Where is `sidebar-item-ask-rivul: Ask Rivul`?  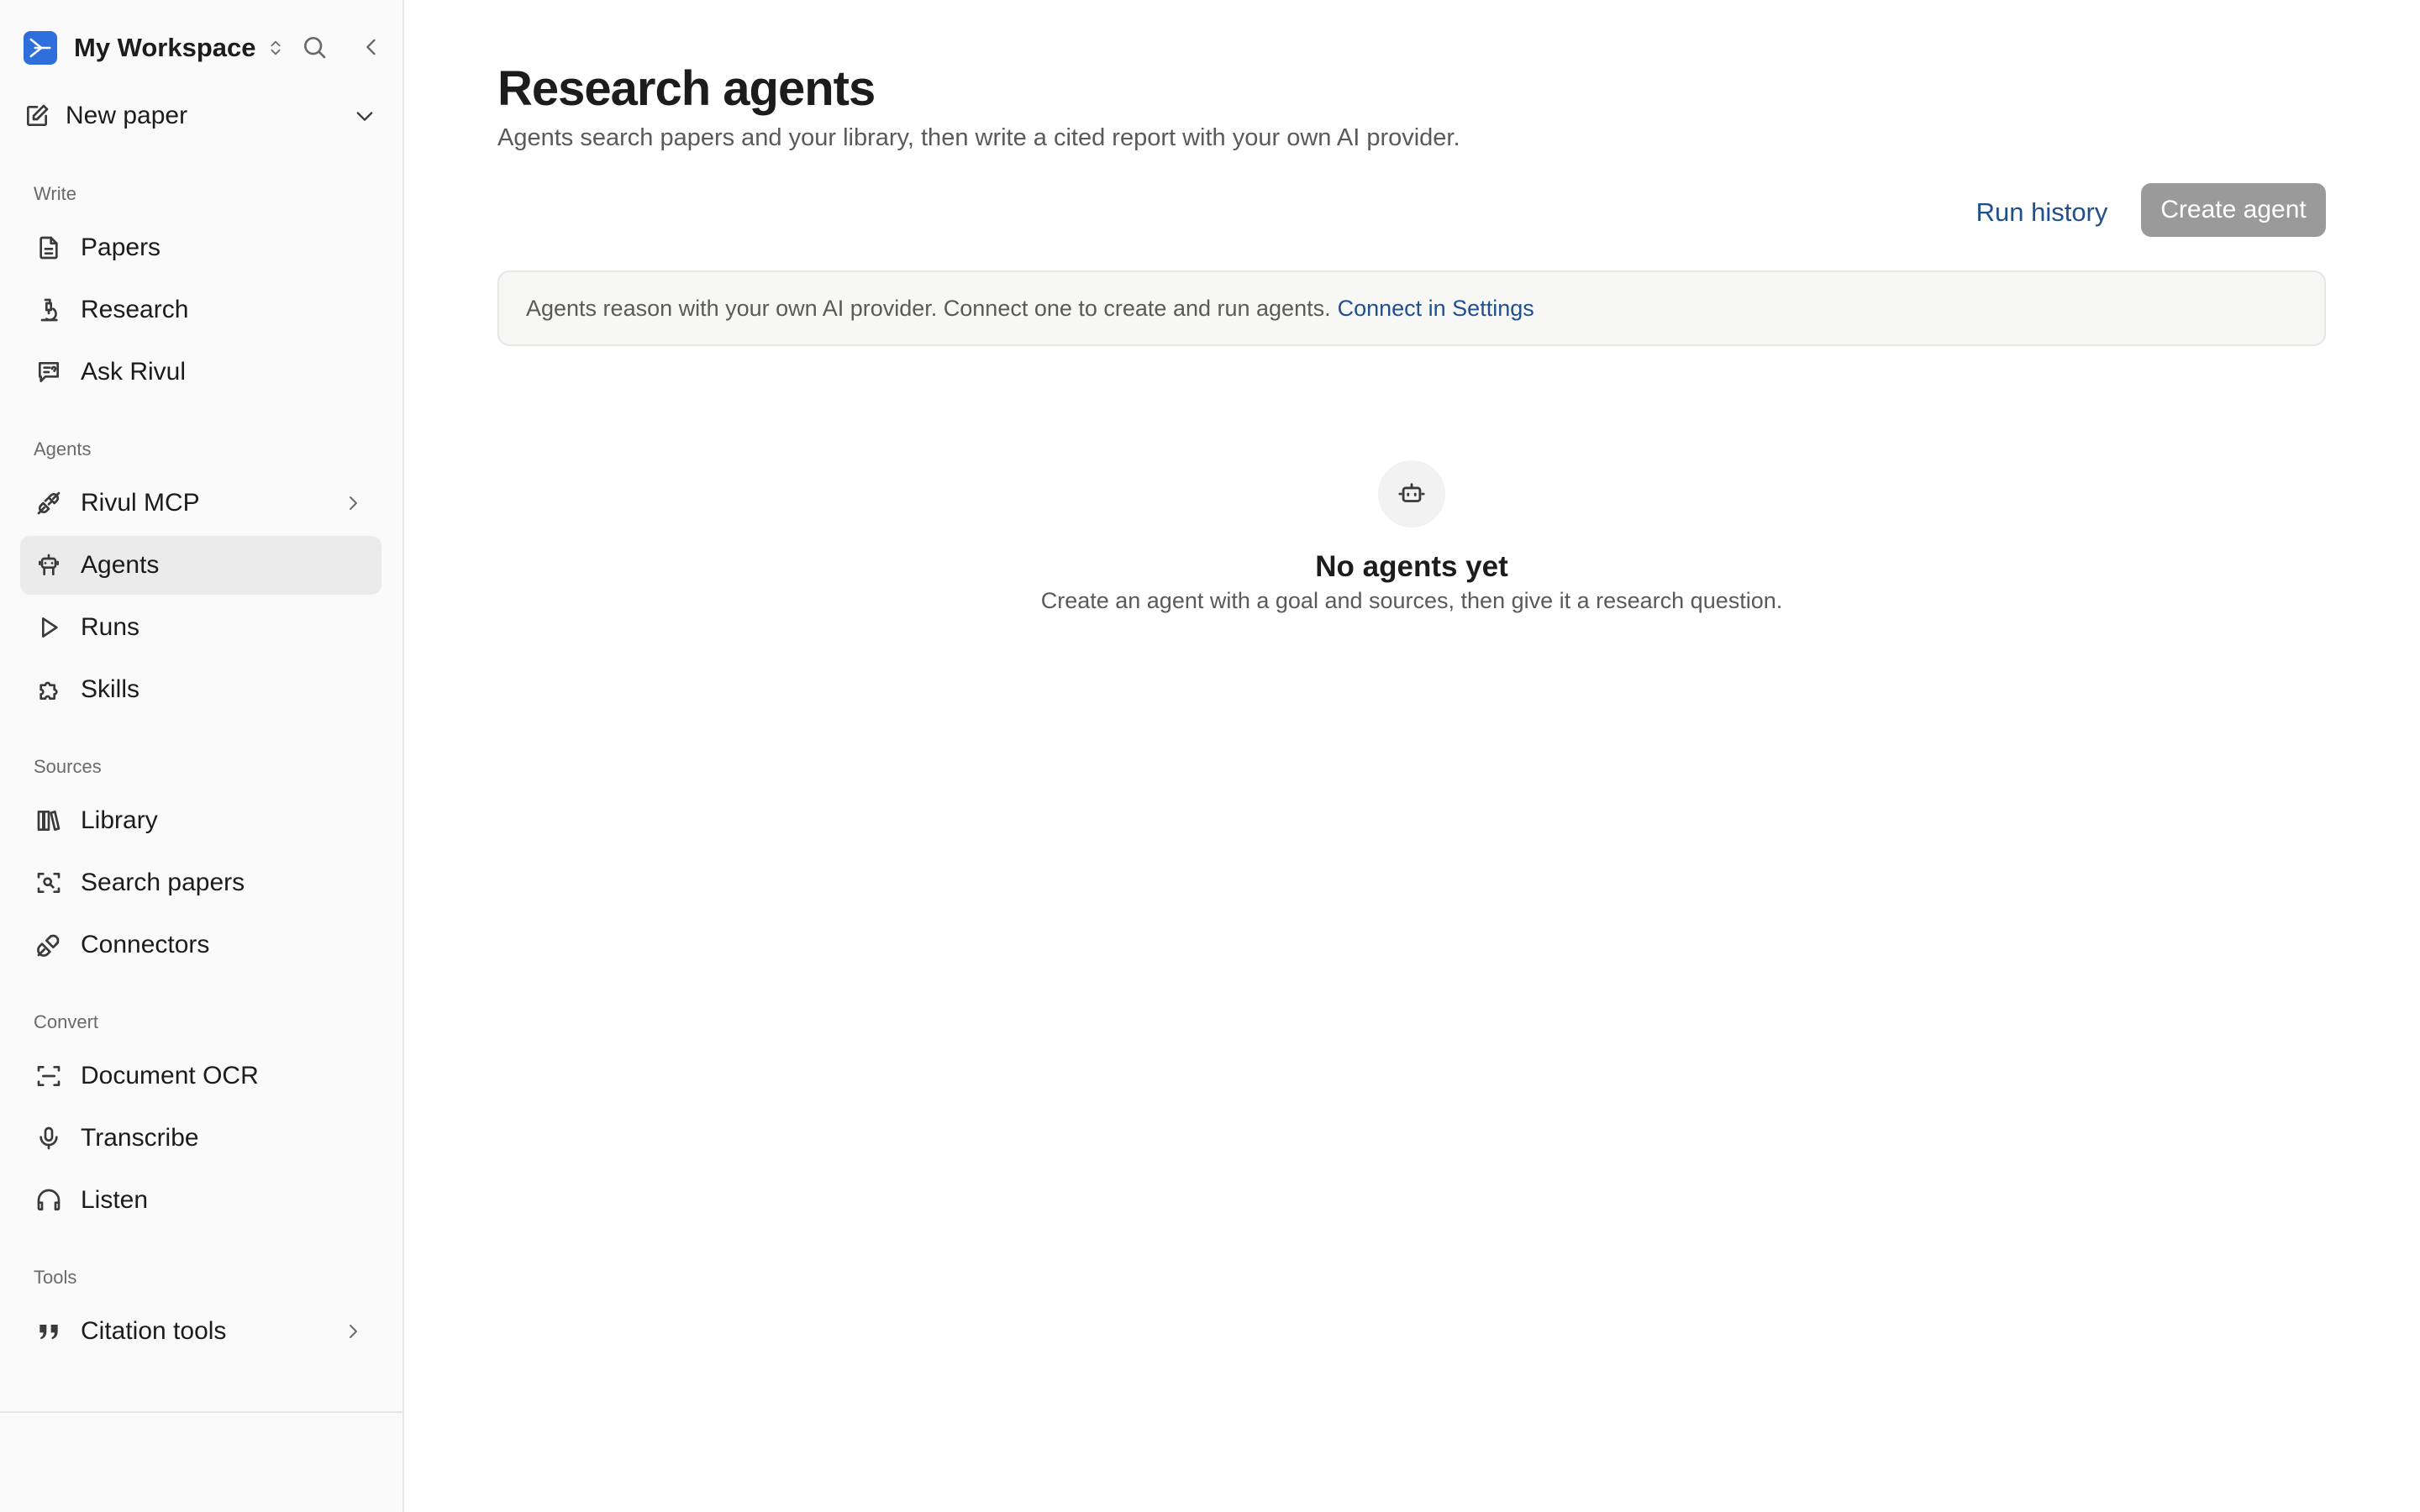 sidebar-item-ask-rivul: Ask Rivul is located at coordinates (200, 372).